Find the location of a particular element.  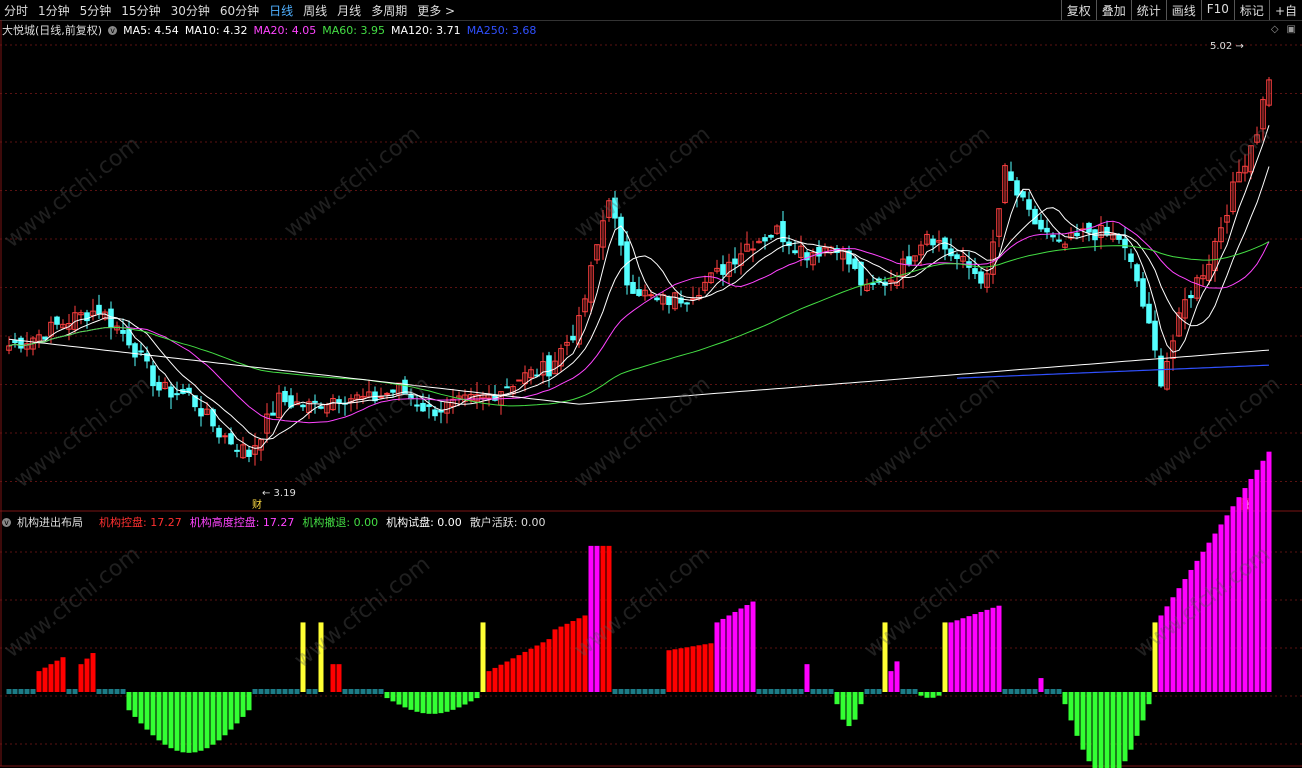

tab-period-6: 日线 is located at coordinates (281, 10).